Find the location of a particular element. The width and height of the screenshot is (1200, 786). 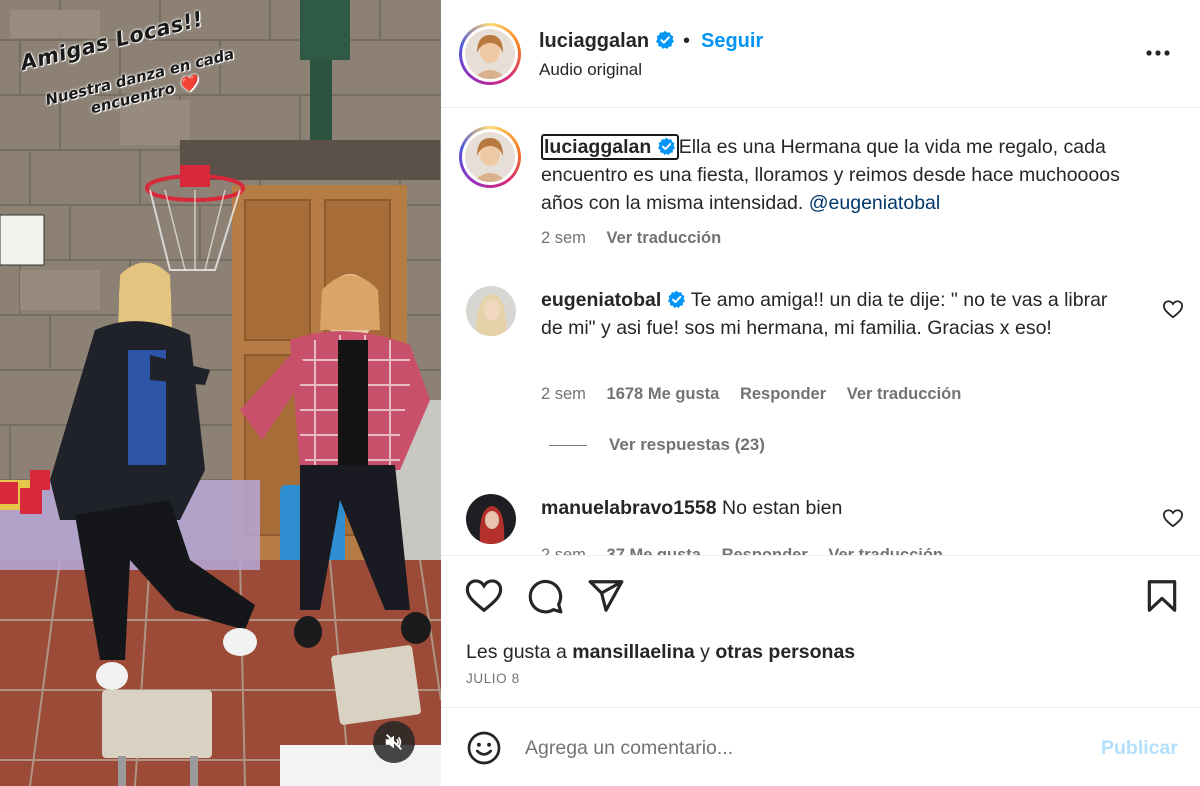

comment-text: No estan bien is located at coordinates (782, 508).